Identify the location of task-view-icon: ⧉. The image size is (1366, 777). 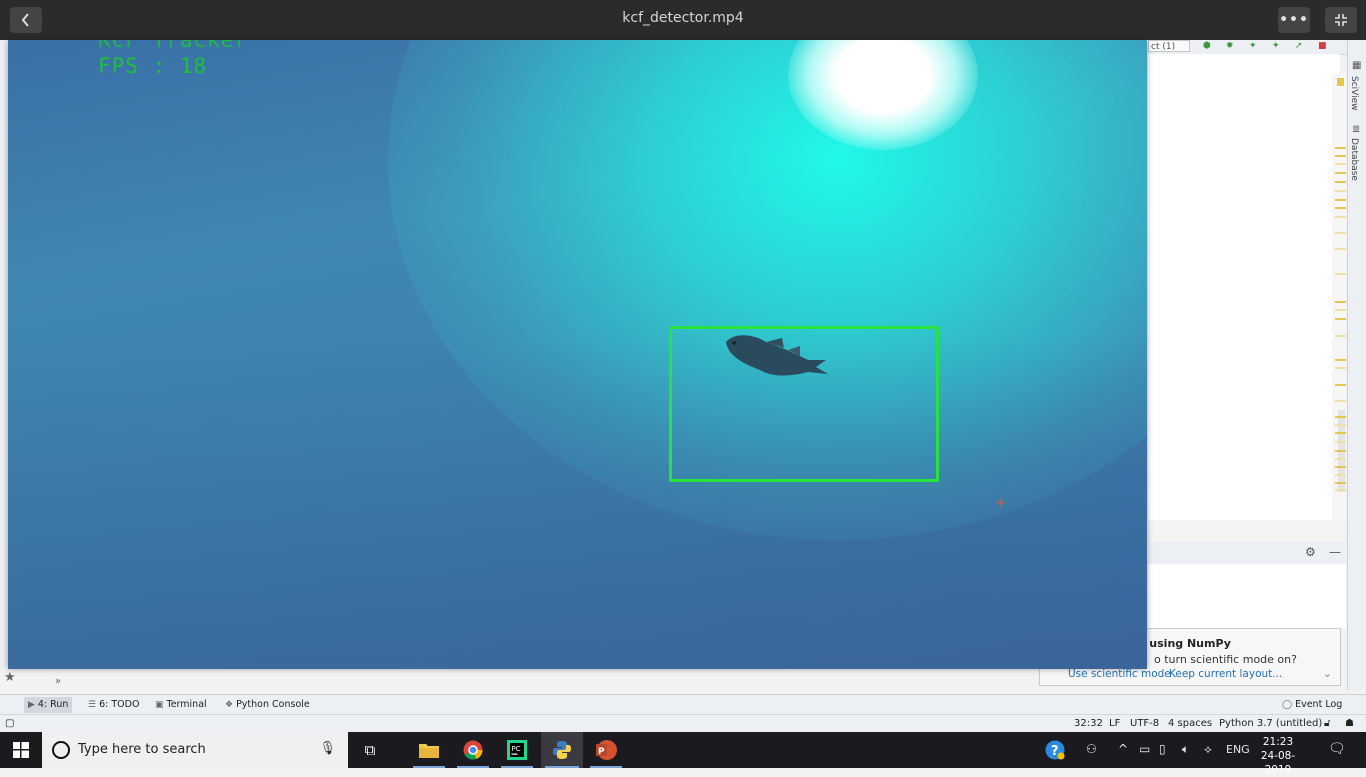
(370, 750).